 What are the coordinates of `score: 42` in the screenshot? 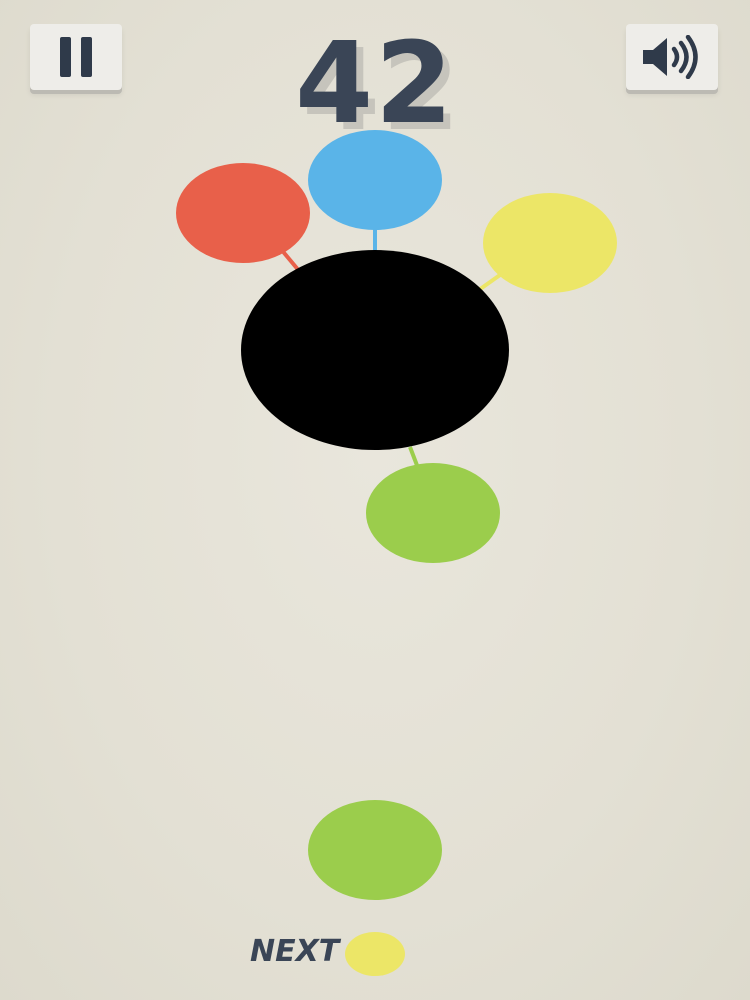 It's located at (375, 84).